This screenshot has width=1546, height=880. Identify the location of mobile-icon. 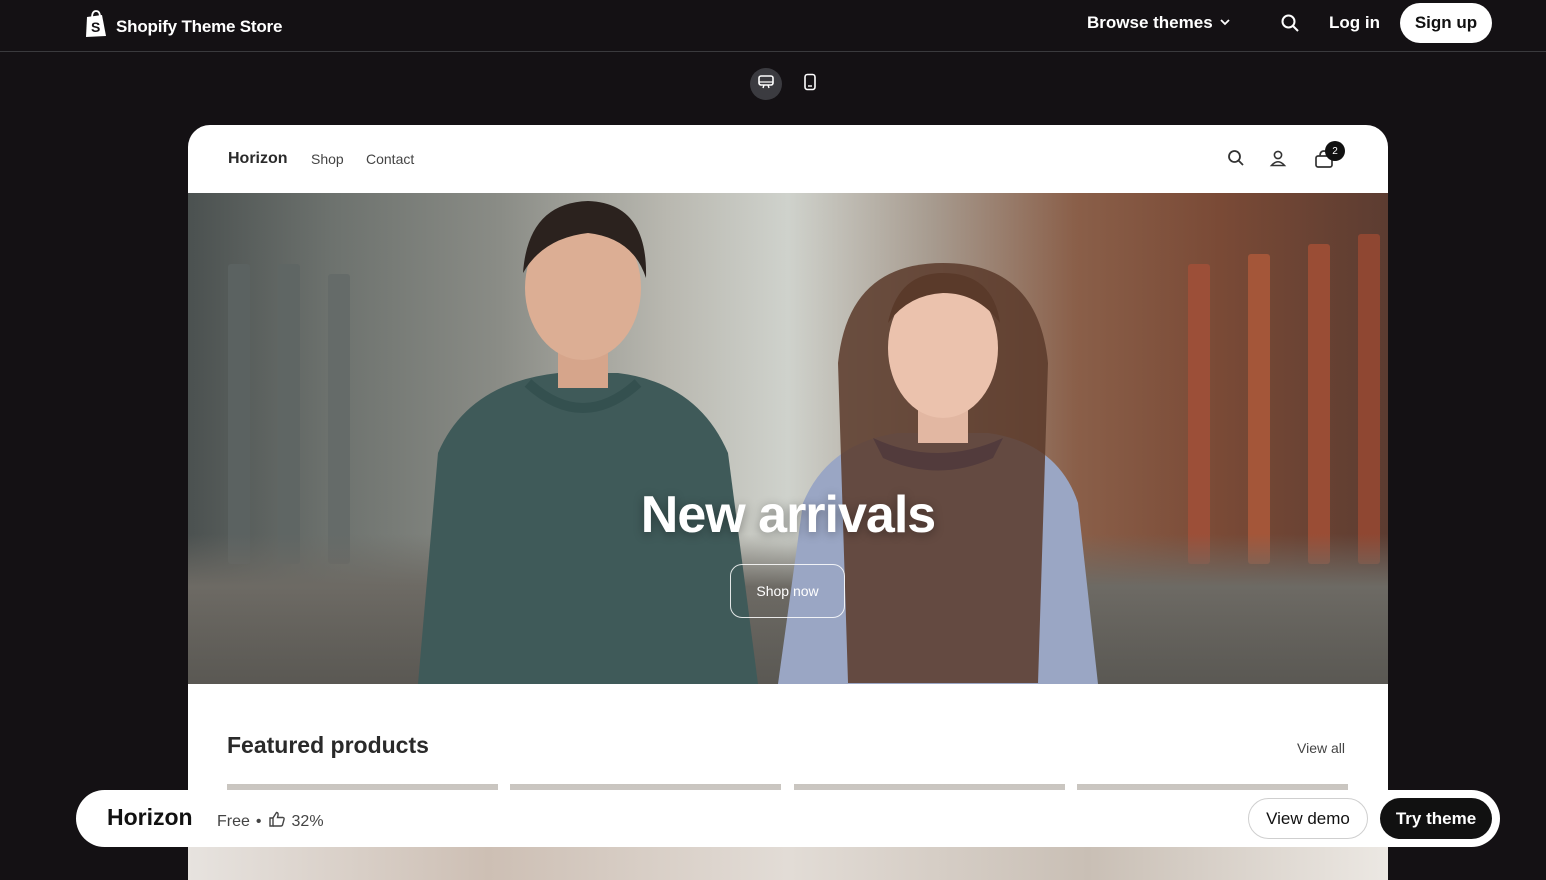
(810, 84).